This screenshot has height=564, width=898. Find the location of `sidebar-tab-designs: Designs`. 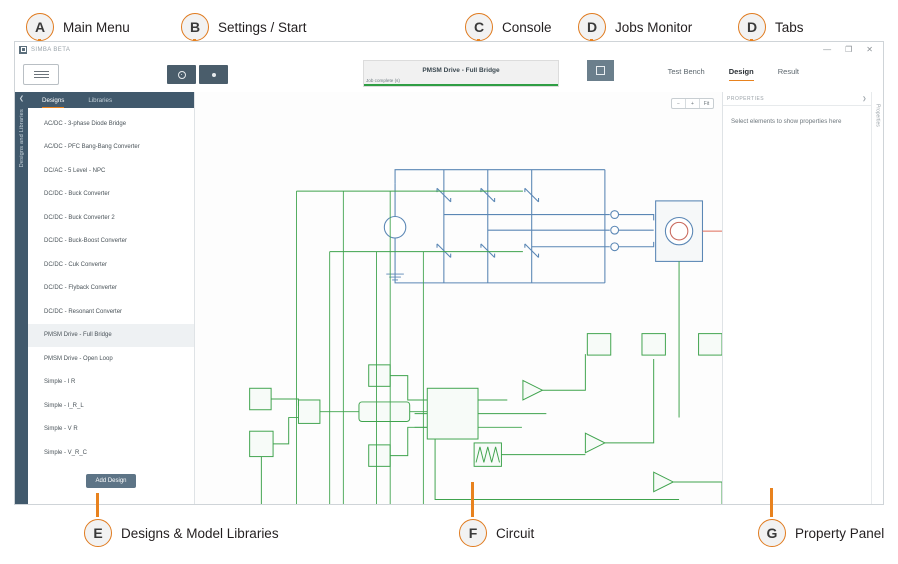

sidebar-tab-designs: Designs is located at coordinates (53, 102).